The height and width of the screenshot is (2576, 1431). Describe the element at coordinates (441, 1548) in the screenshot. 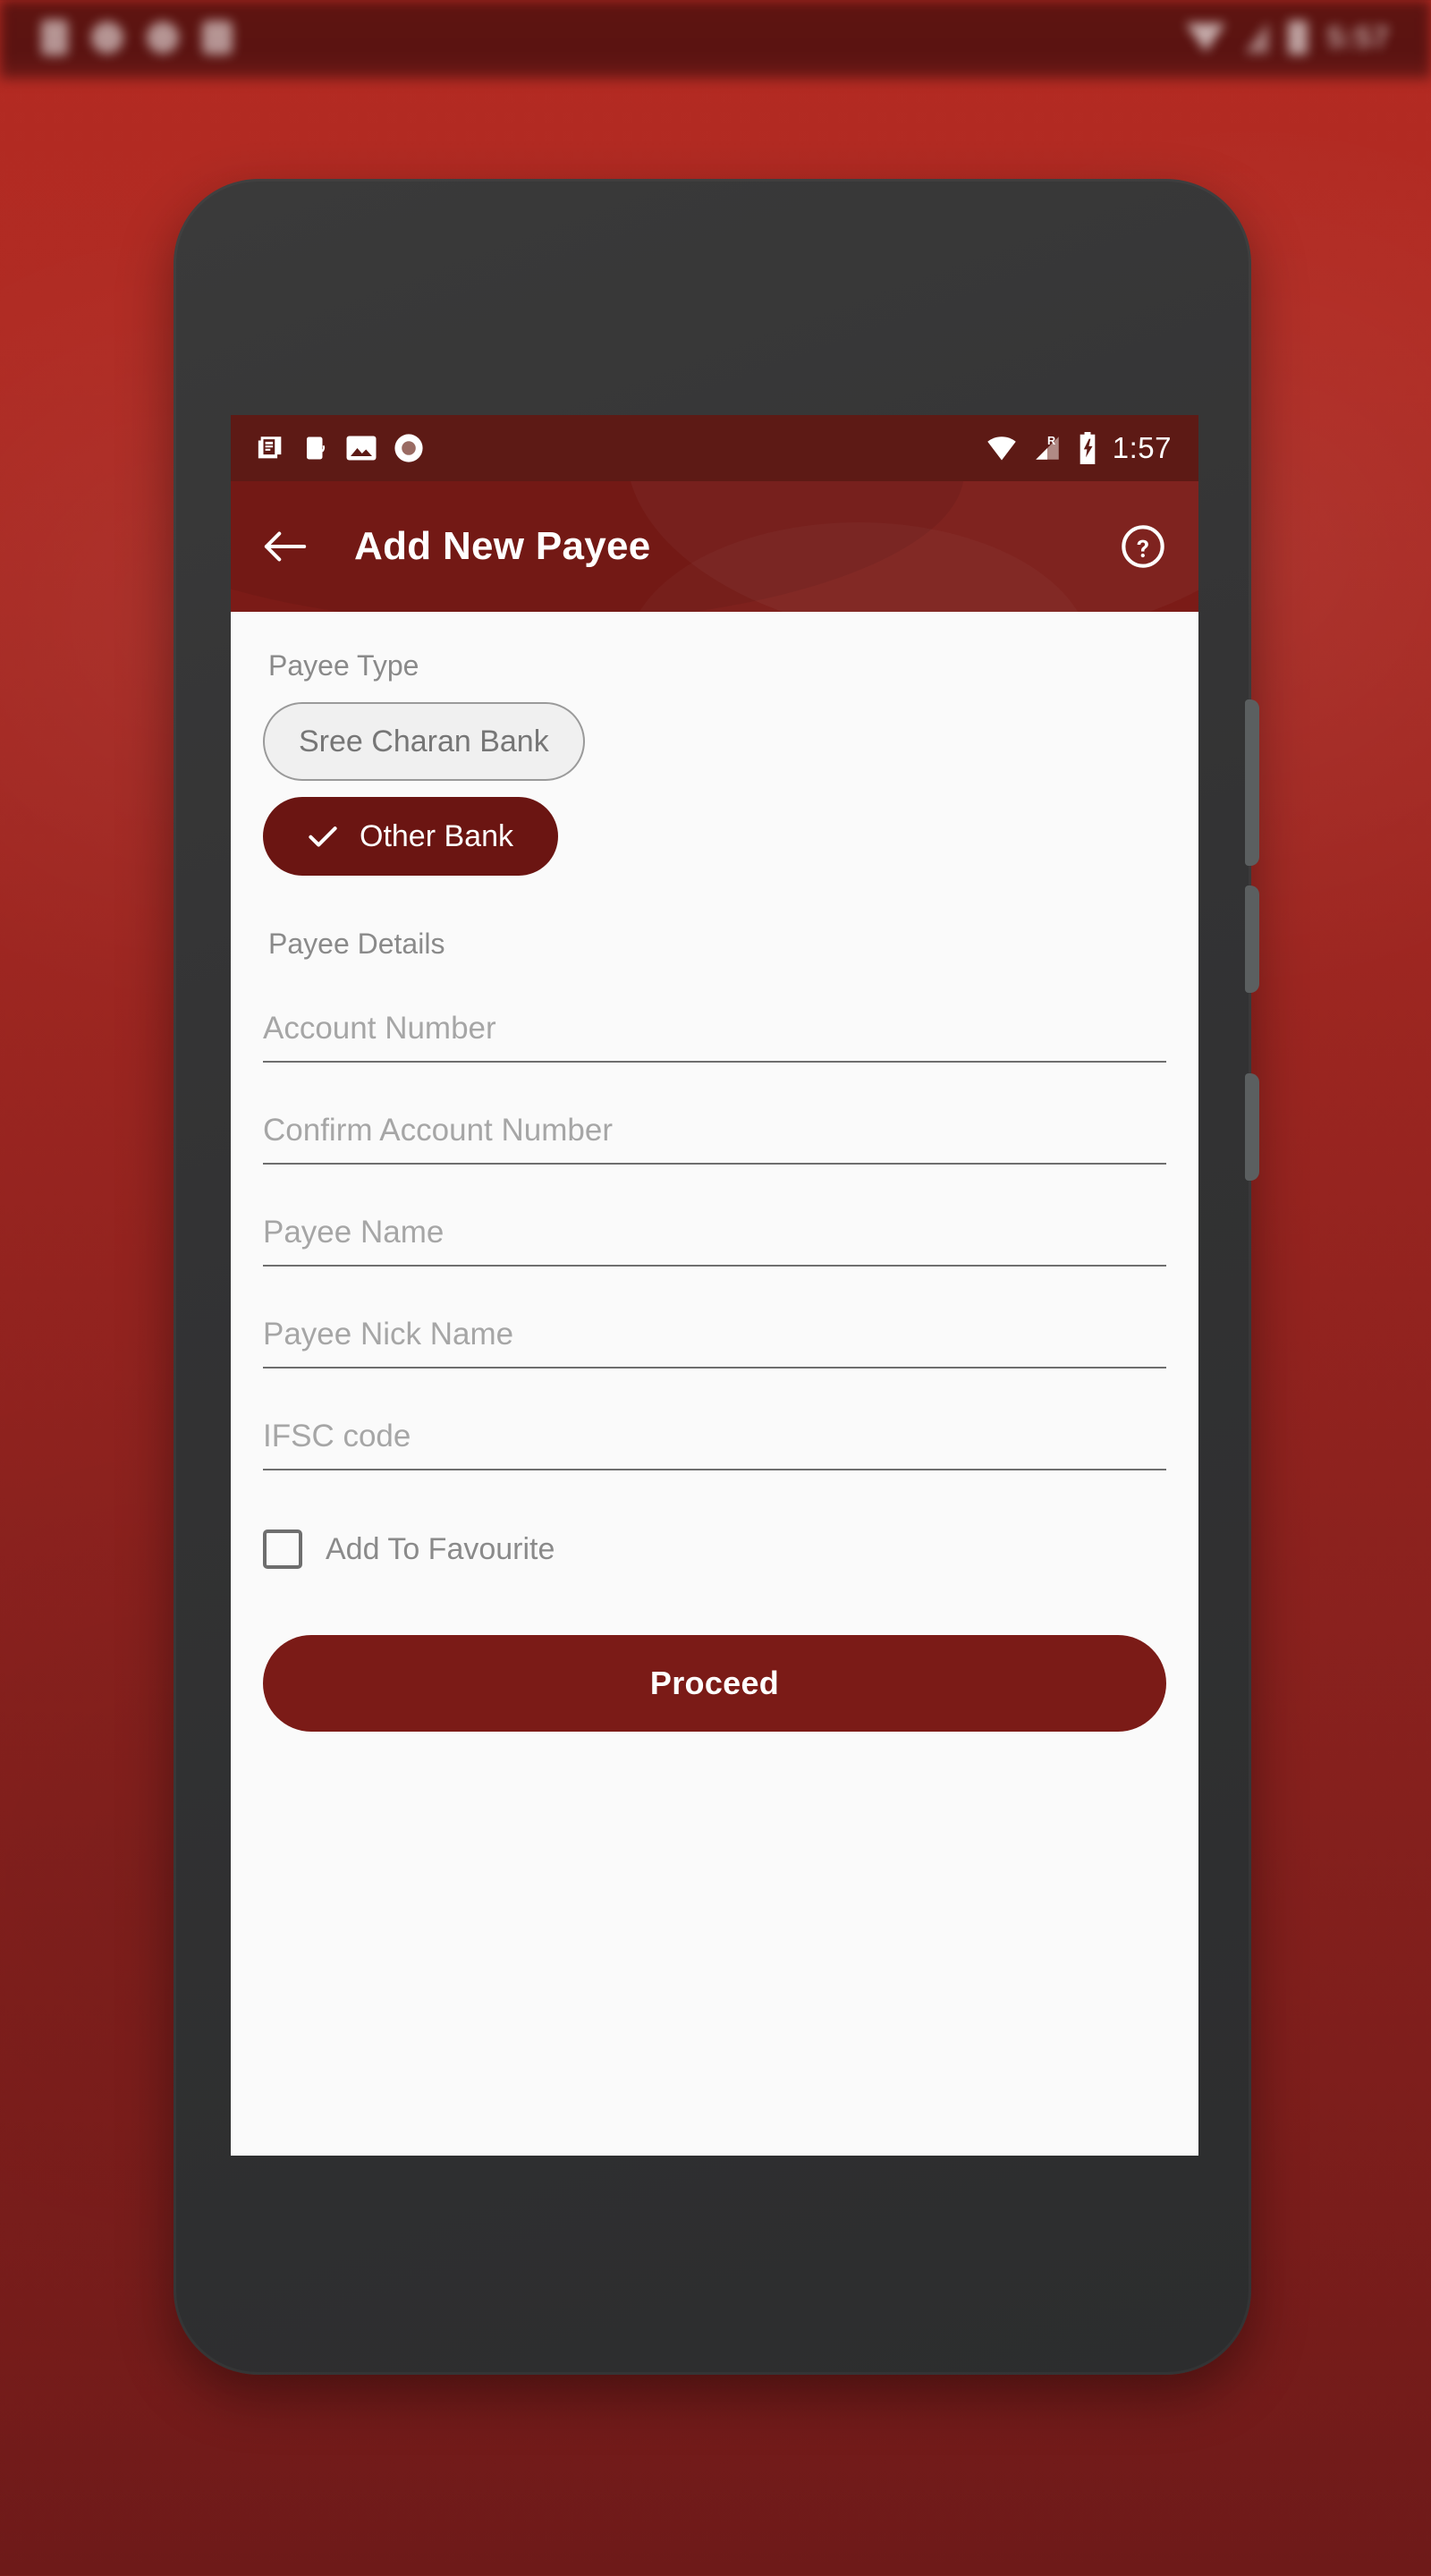

I see `add-to-favourite-label: Add To Favourite` at that location.